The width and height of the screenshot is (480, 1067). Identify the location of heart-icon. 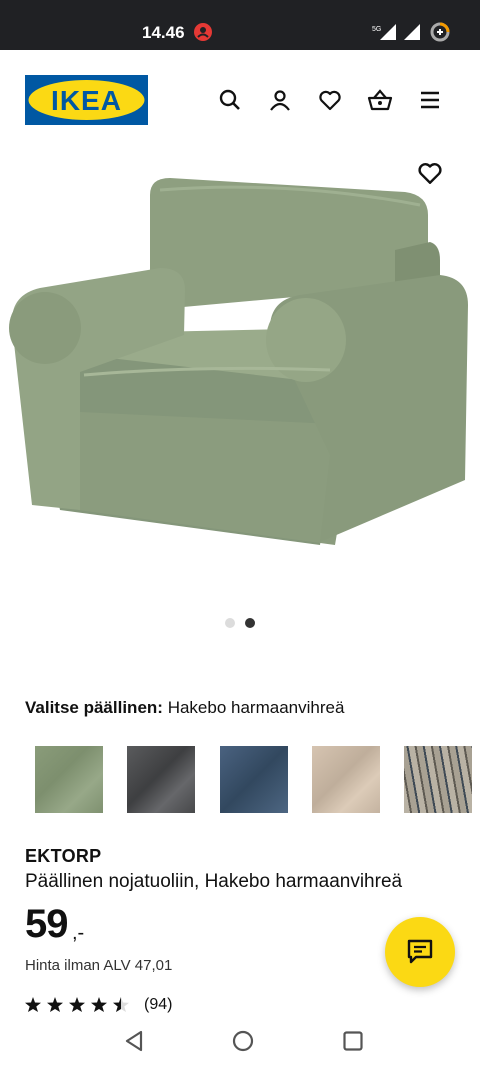
(330, 100).